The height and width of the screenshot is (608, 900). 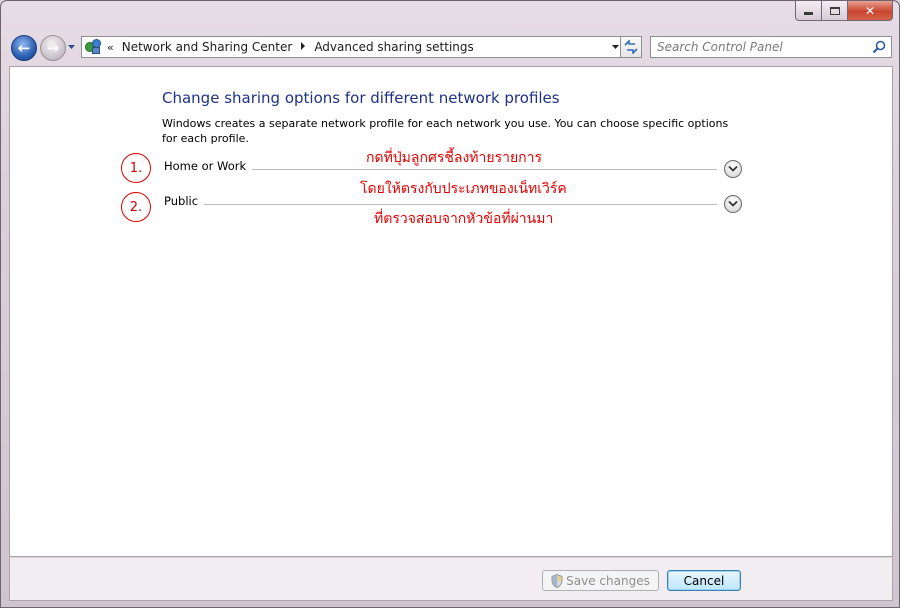 I want to click on profile-label: Home or Work, so click(x=208, y=166).